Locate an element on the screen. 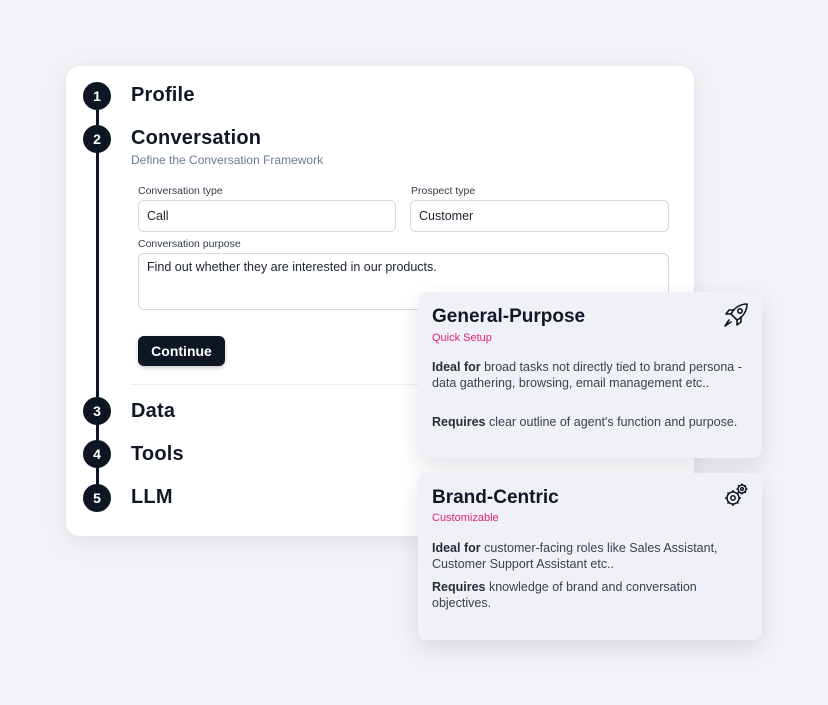 The height and width of the screenshot is (705, 828). step-number-5: 5 is located at coordinates (97, 498).